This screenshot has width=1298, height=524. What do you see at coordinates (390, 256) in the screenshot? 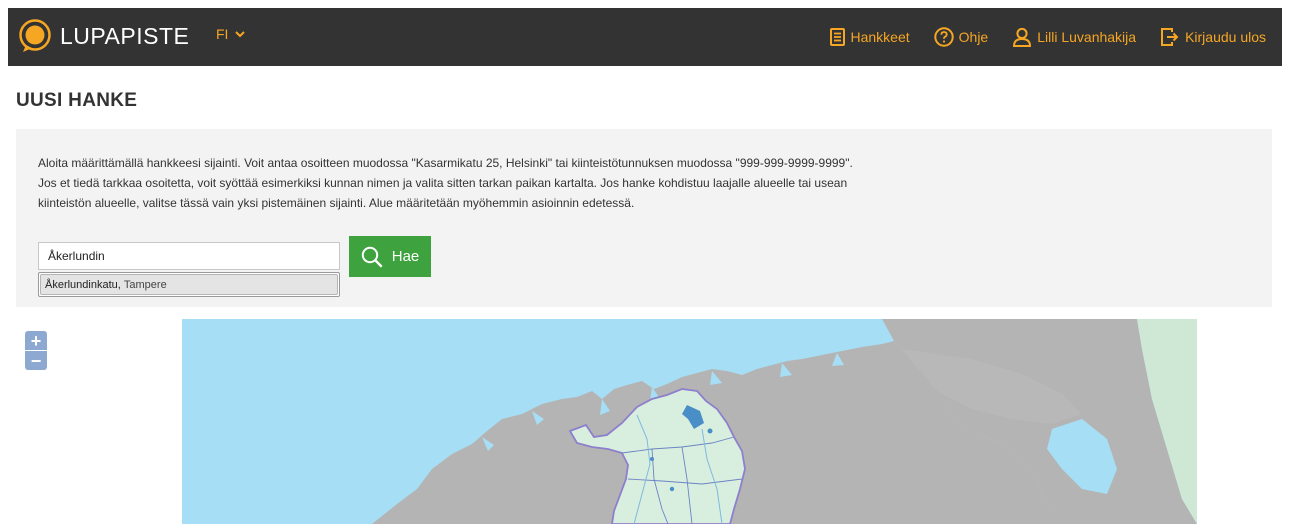
I see `search-button: Hae` at bounding box center [390, 256].